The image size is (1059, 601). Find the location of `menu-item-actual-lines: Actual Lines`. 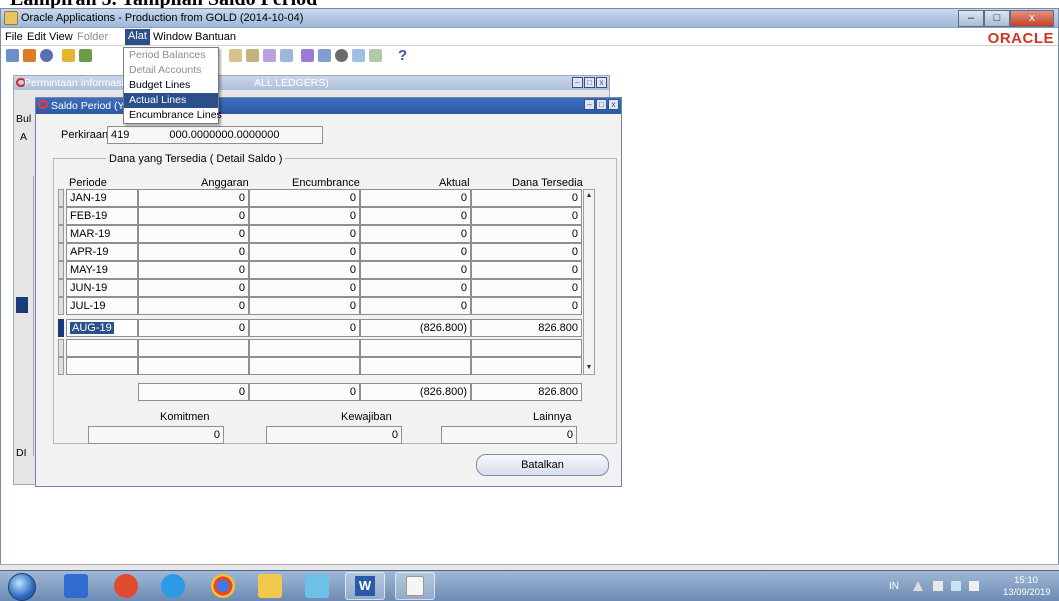

menu-item-actual-lines: Actual Lines is located at coordinates (171, 100).